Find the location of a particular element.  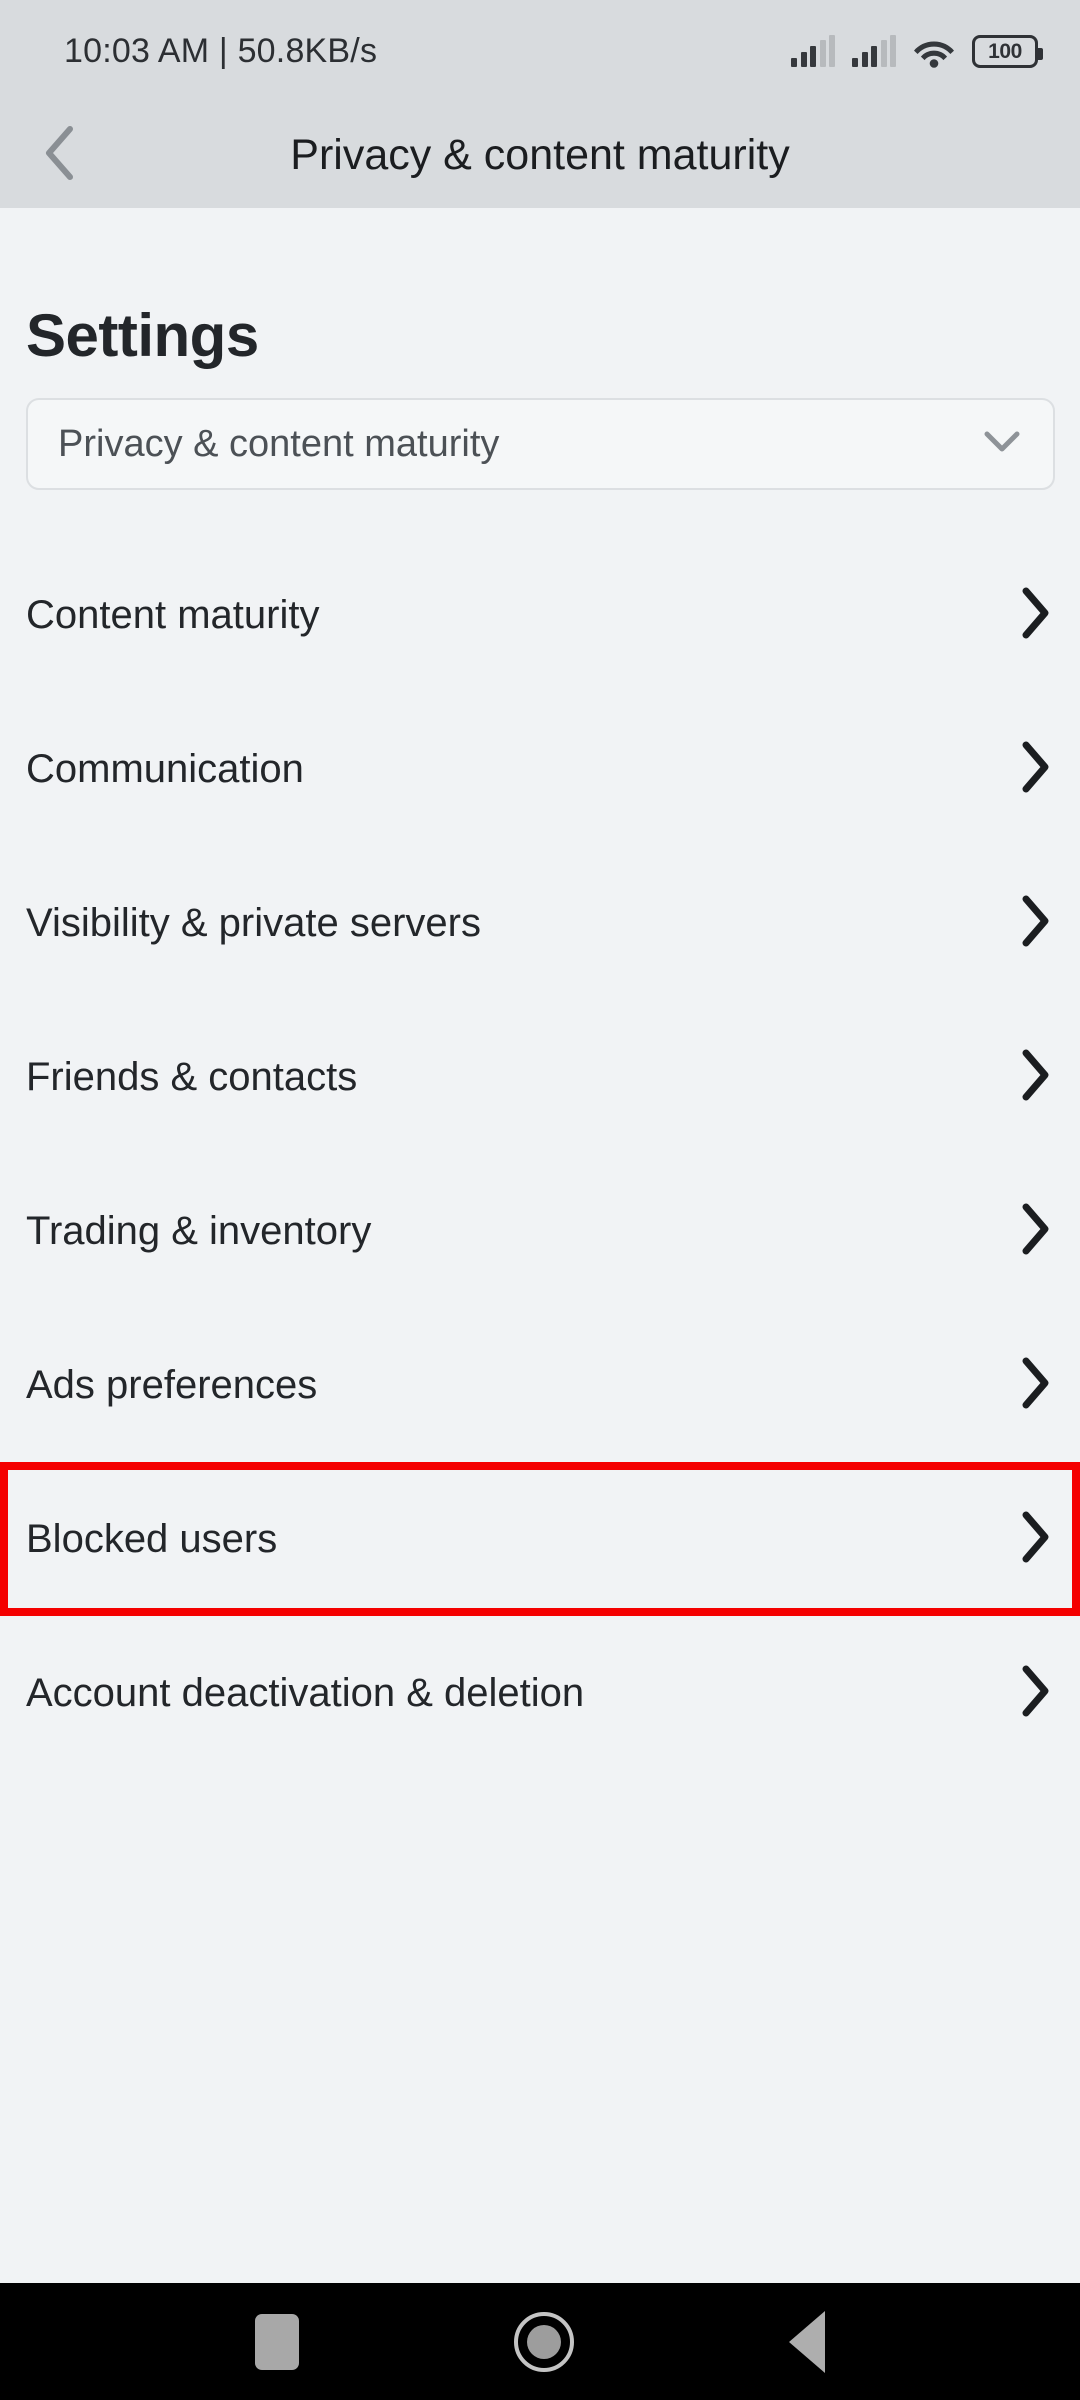

nav-recents-button is located at coordinates (277, 2341).